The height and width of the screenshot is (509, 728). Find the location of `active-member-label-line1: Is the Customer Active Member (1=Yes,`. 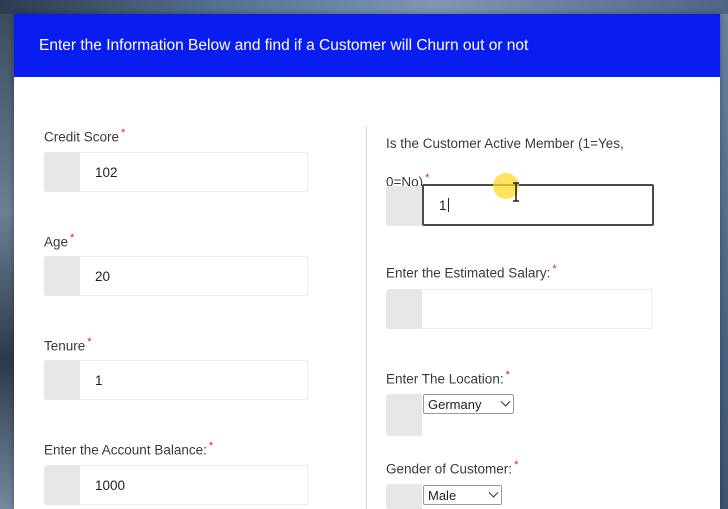

active-member-label-line1: Is the Customer Active Member (1=Yes, is located at coordinates (505, 143).